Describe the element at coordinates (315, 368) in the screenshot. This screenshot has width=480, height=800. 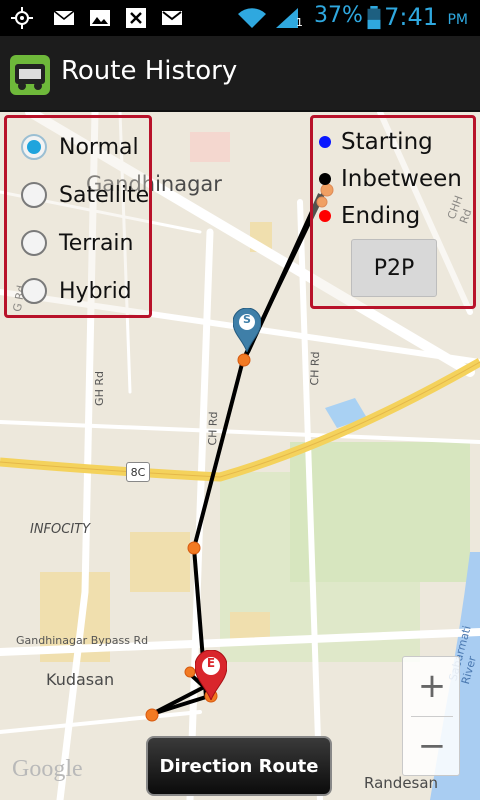
I see `road-label-ch-rd-2: CH Rd` at that location.